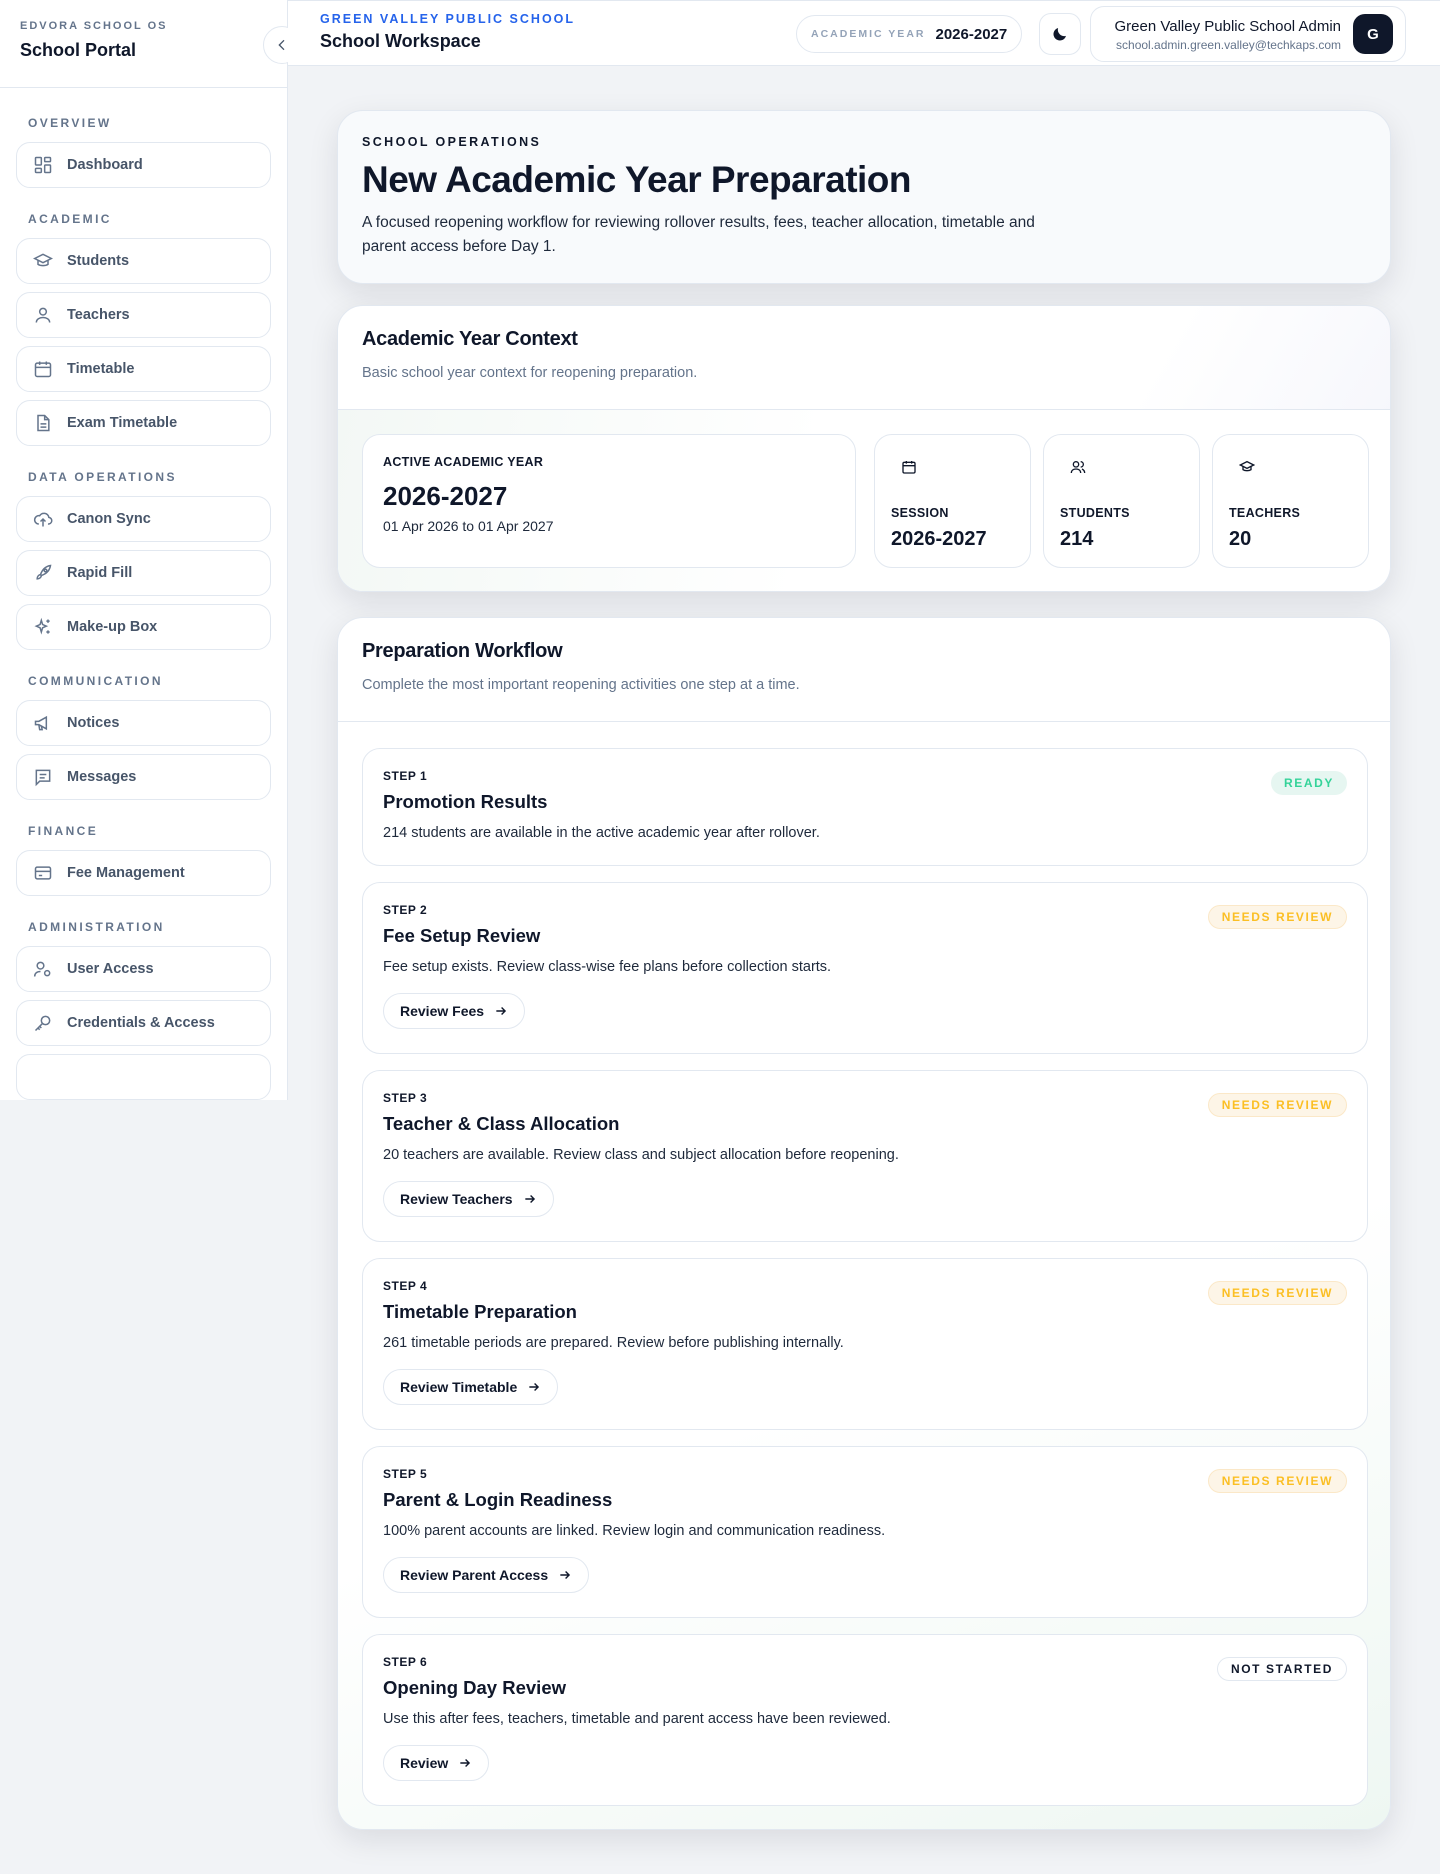 This screenshot has width=1440, height=1874. Describe the element at coordinates (405, 910) in the screenshot. I see `step-number: STEP 2` at that location.